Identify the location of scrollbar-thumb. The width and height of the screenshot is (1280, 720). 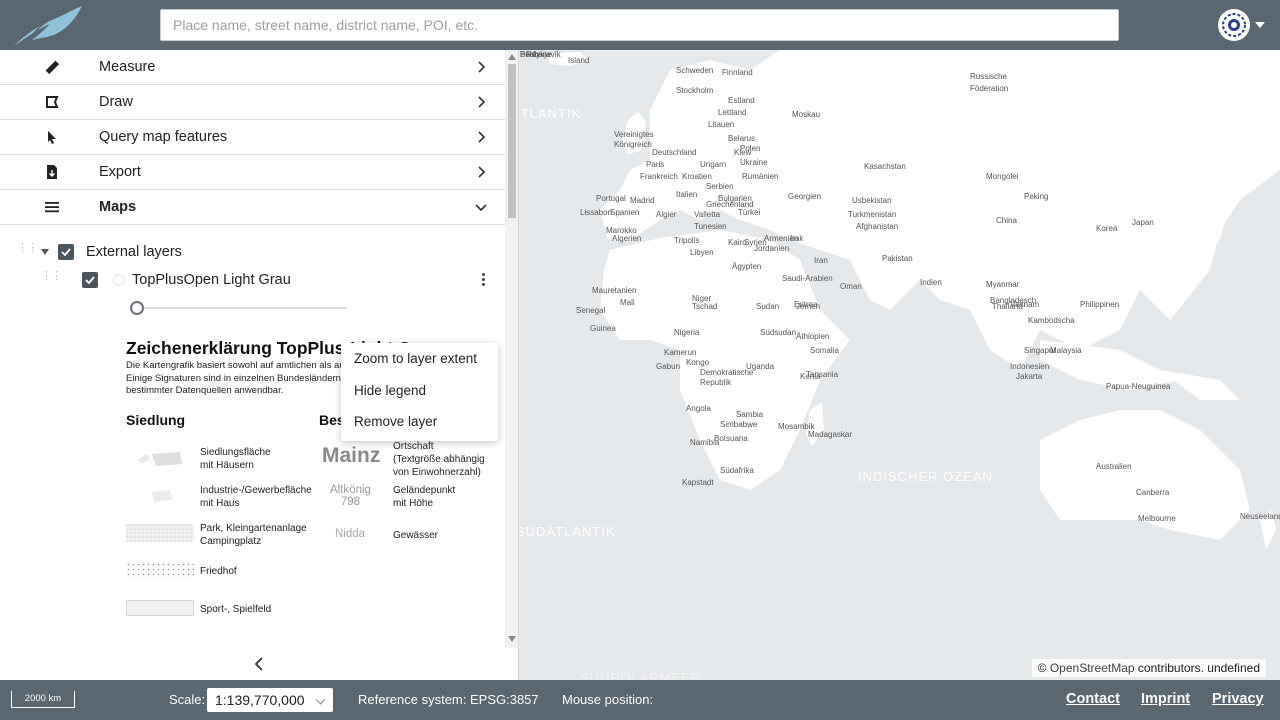
(512, 141).